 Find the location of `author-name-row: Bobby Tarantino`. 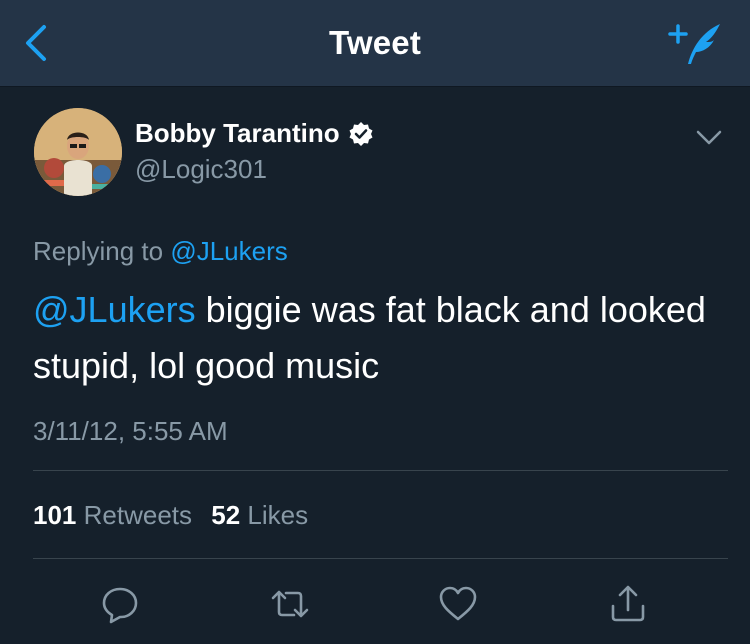

author-name-row: Bobby Tarantino is located at coordinates (254, 133).